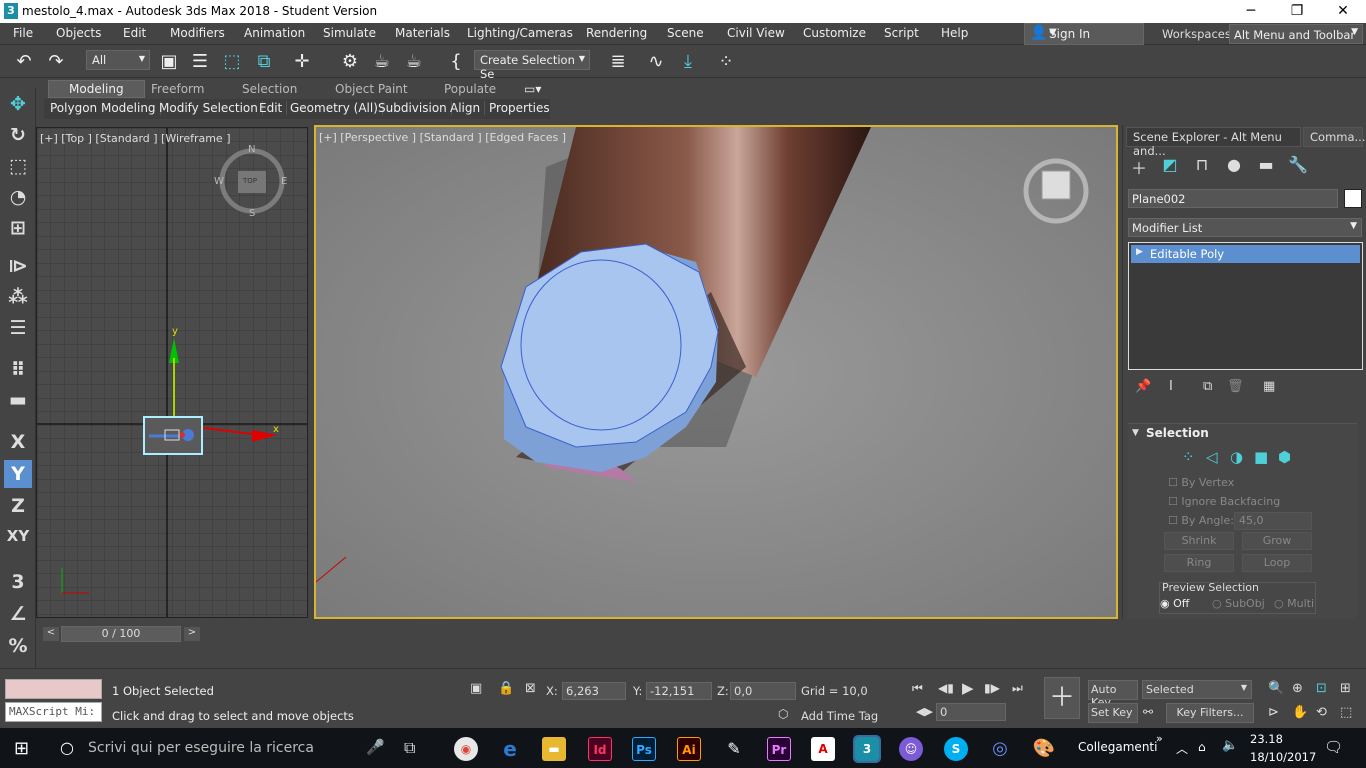 This screenshot has height=768, width=1366. Describe the element at coordinates (24, 62) in the screenshot. I see `undo-icon: ↶` at that location.